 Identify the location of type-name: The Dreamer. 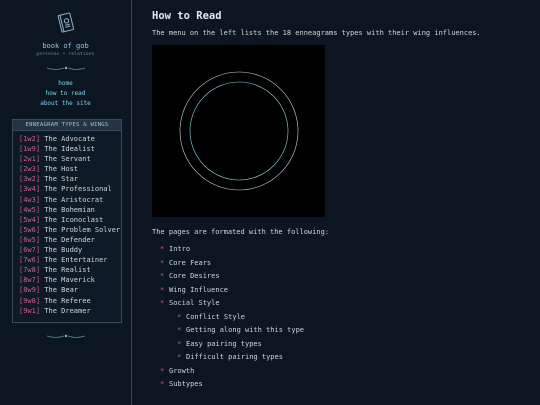
(67, 310).